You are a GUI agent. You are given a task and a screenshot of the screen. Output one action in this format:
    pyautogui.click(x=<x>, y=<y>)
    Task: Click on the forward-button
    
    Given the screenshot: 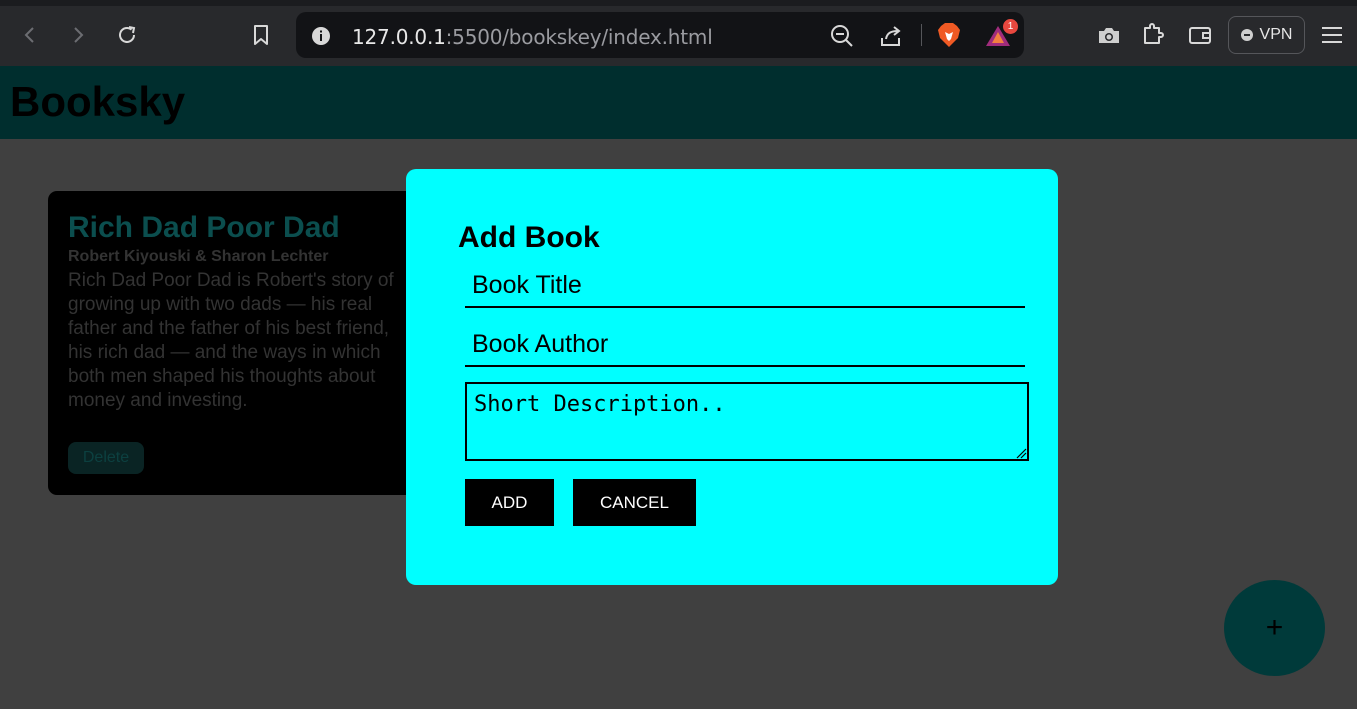 What is the action you would take?
    pyautogui.click(x=78, y=35)
    